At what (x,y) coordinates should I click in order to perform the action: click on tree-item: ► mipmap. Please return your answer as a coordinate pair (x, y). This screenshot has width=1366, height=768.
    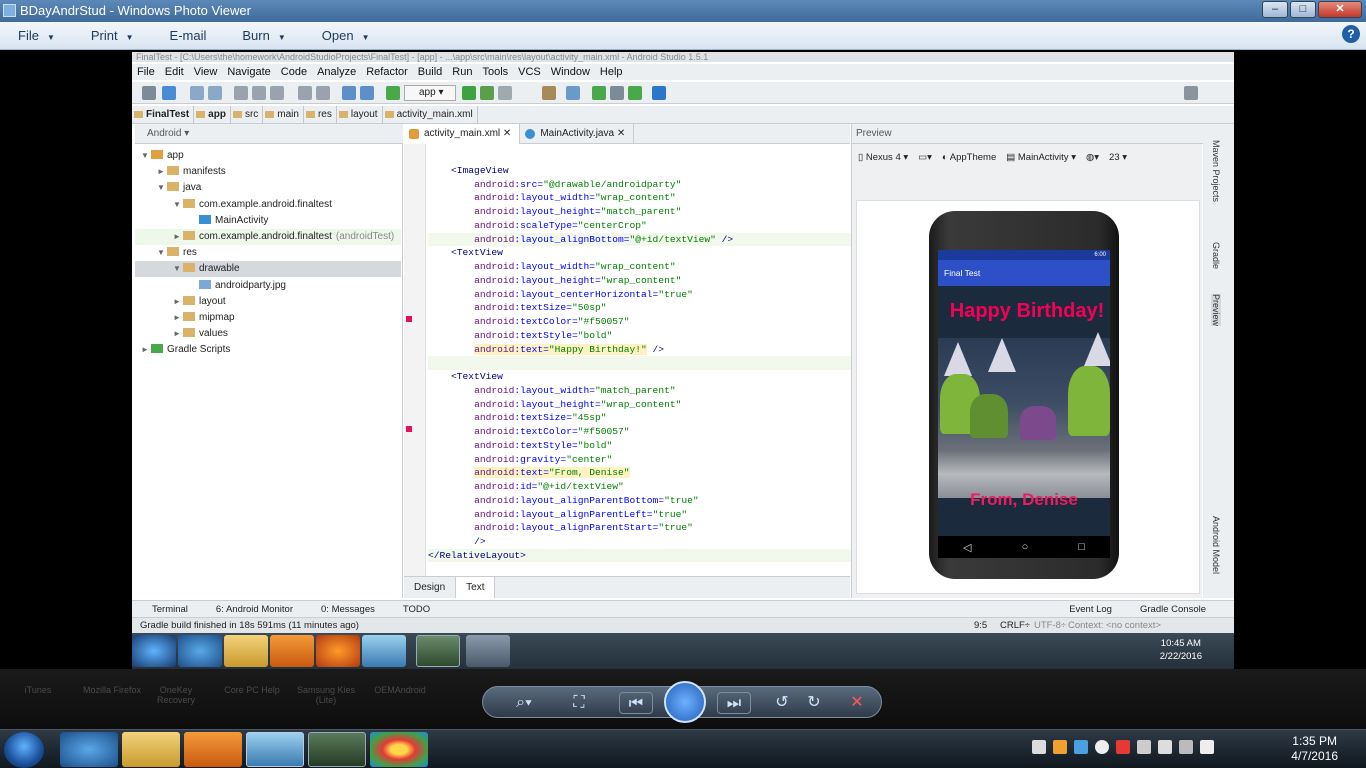
    Looking at the image, I should click on (268, 318).